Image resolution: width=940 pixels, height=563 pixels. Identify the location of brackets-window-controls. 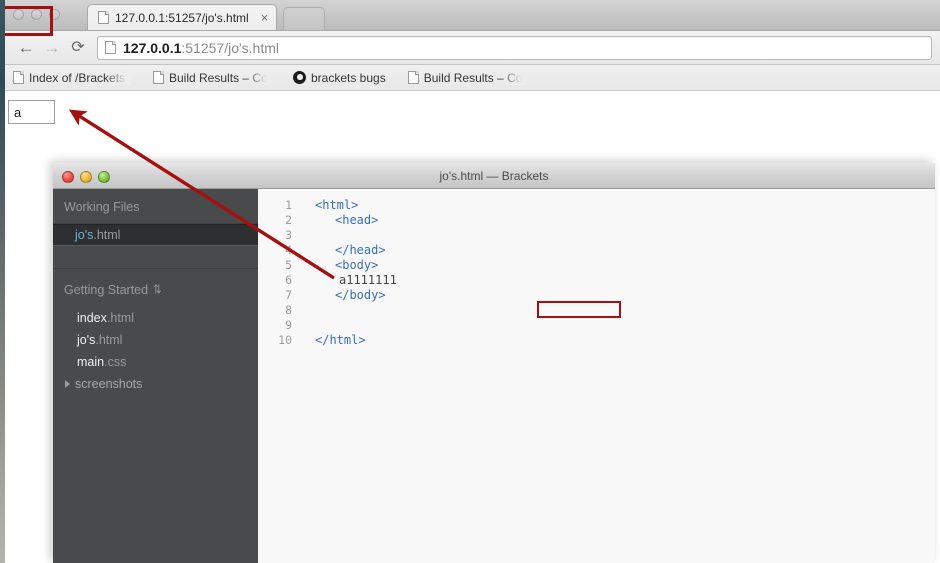
(86, 177).